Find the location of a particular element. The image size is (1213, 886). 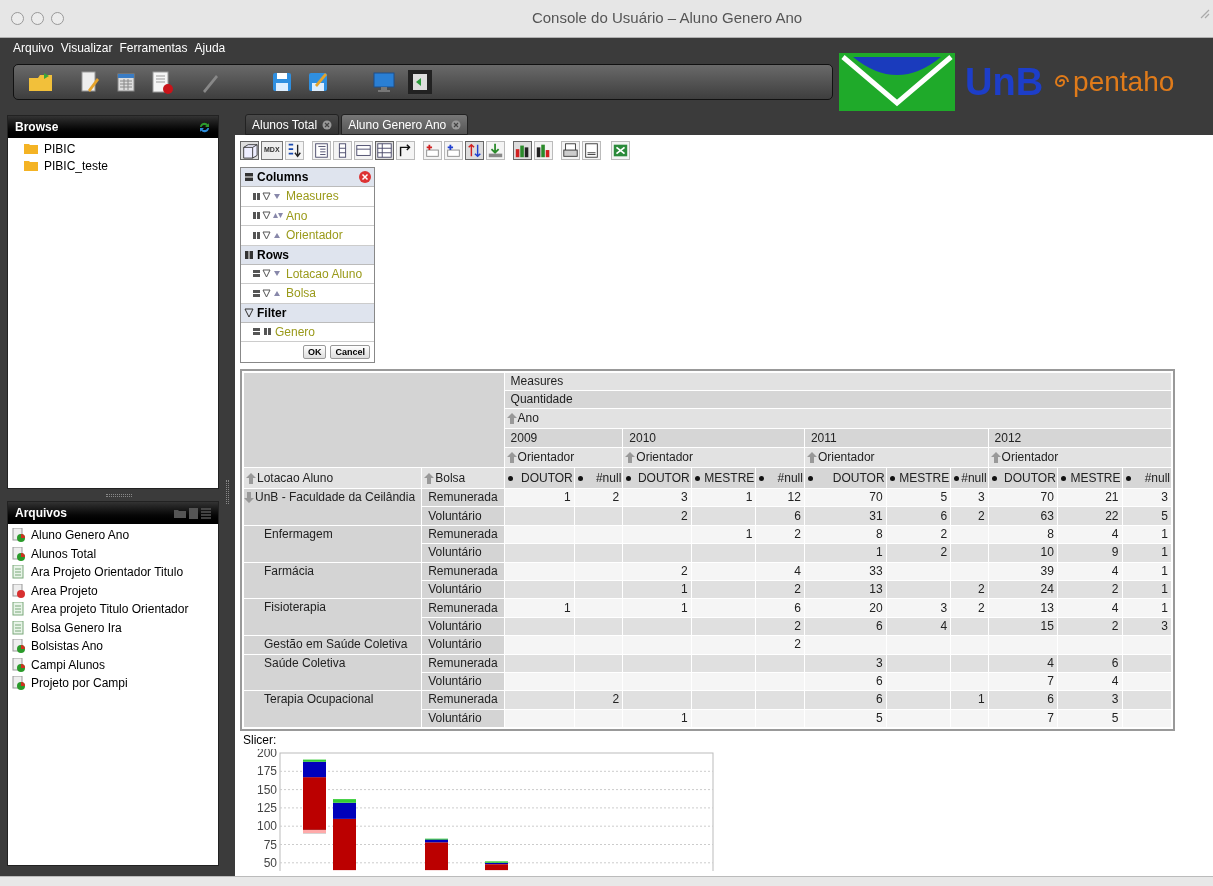

page-icon is located at coordinates (591, 150).